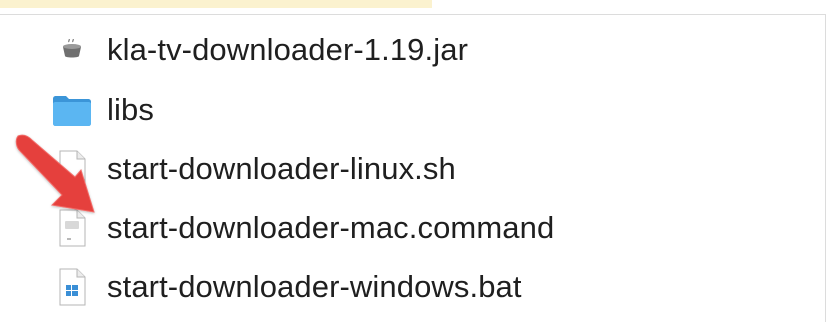  I want to click on file-name: kla-tv-downloader-1.19.jar, so click(287, 49).